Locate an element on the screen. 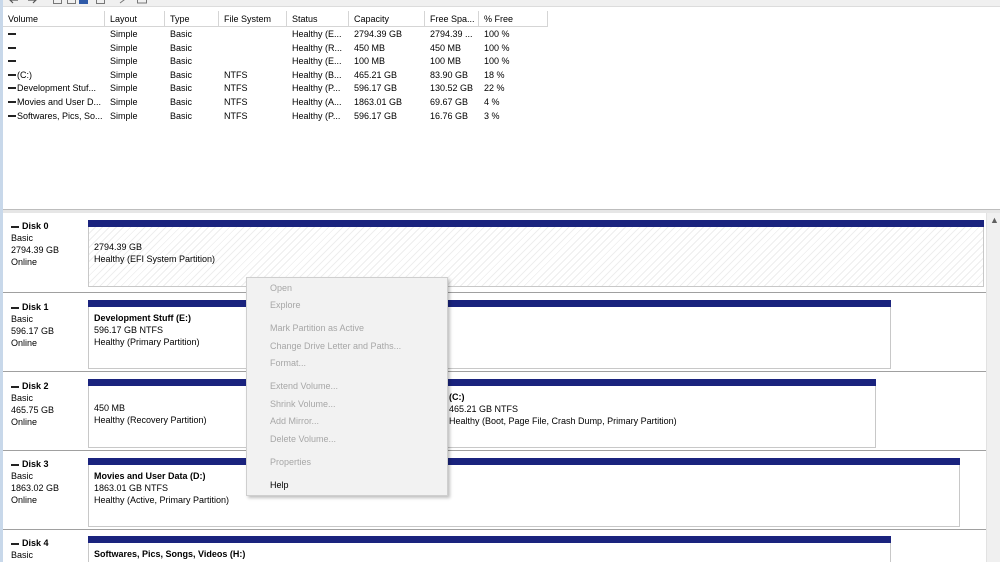  view-icon is located at coordinates (142, 2).